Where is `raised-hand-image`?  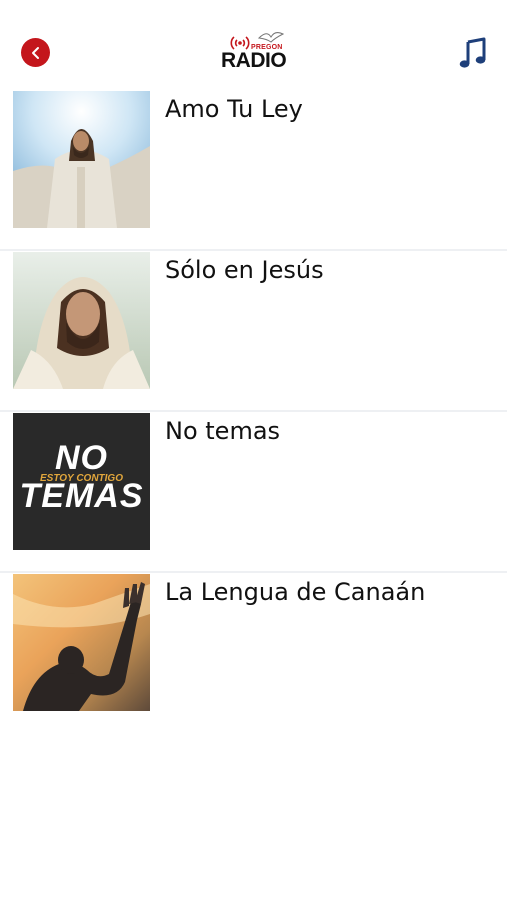
raised-hand-image is located at coordinates (81, 642).